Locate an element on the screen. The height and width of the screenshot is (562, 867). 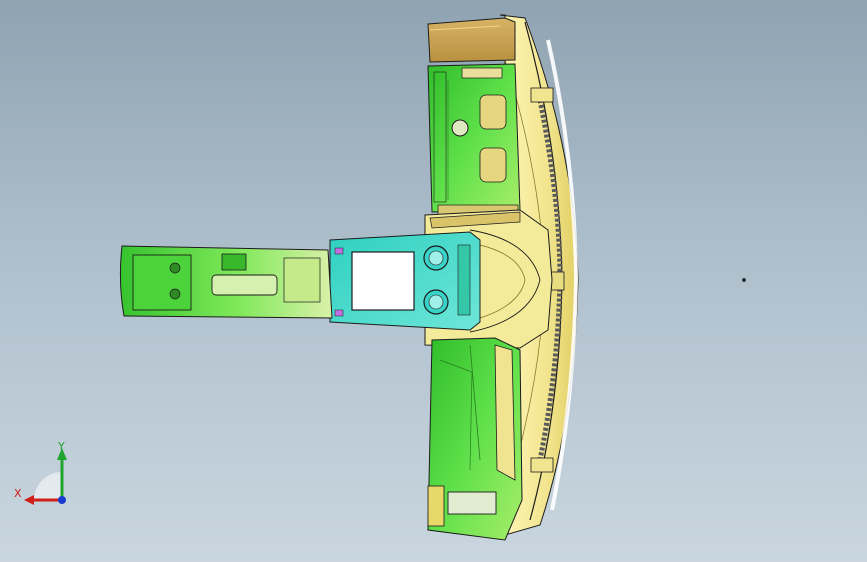
y-axis-label: Y is located at coordinates (61, 446).